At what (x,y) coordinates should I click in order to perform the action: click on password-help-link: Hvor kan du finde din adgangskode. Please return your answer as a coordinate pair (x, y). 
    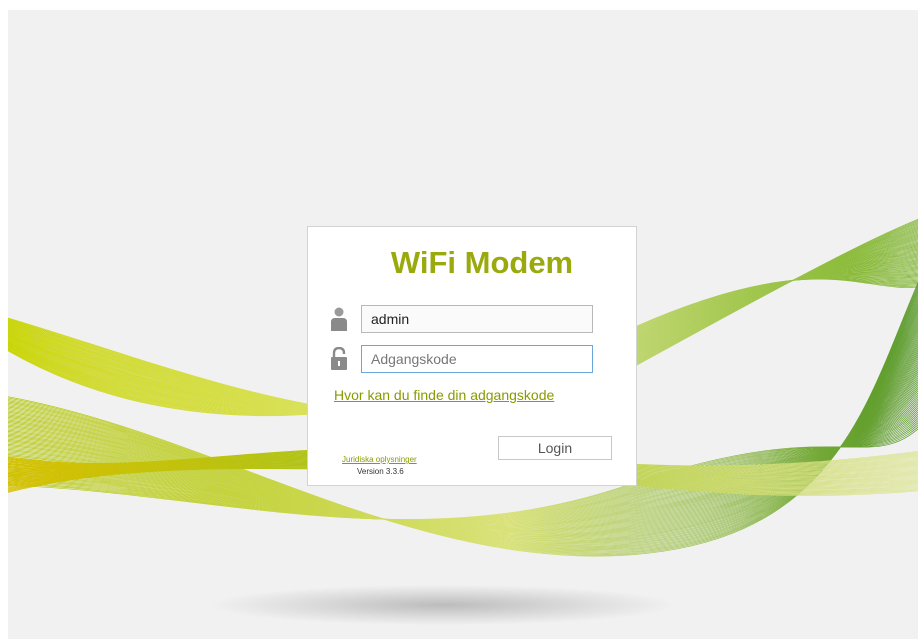
    Looking at the image, I should click on (444, 395).